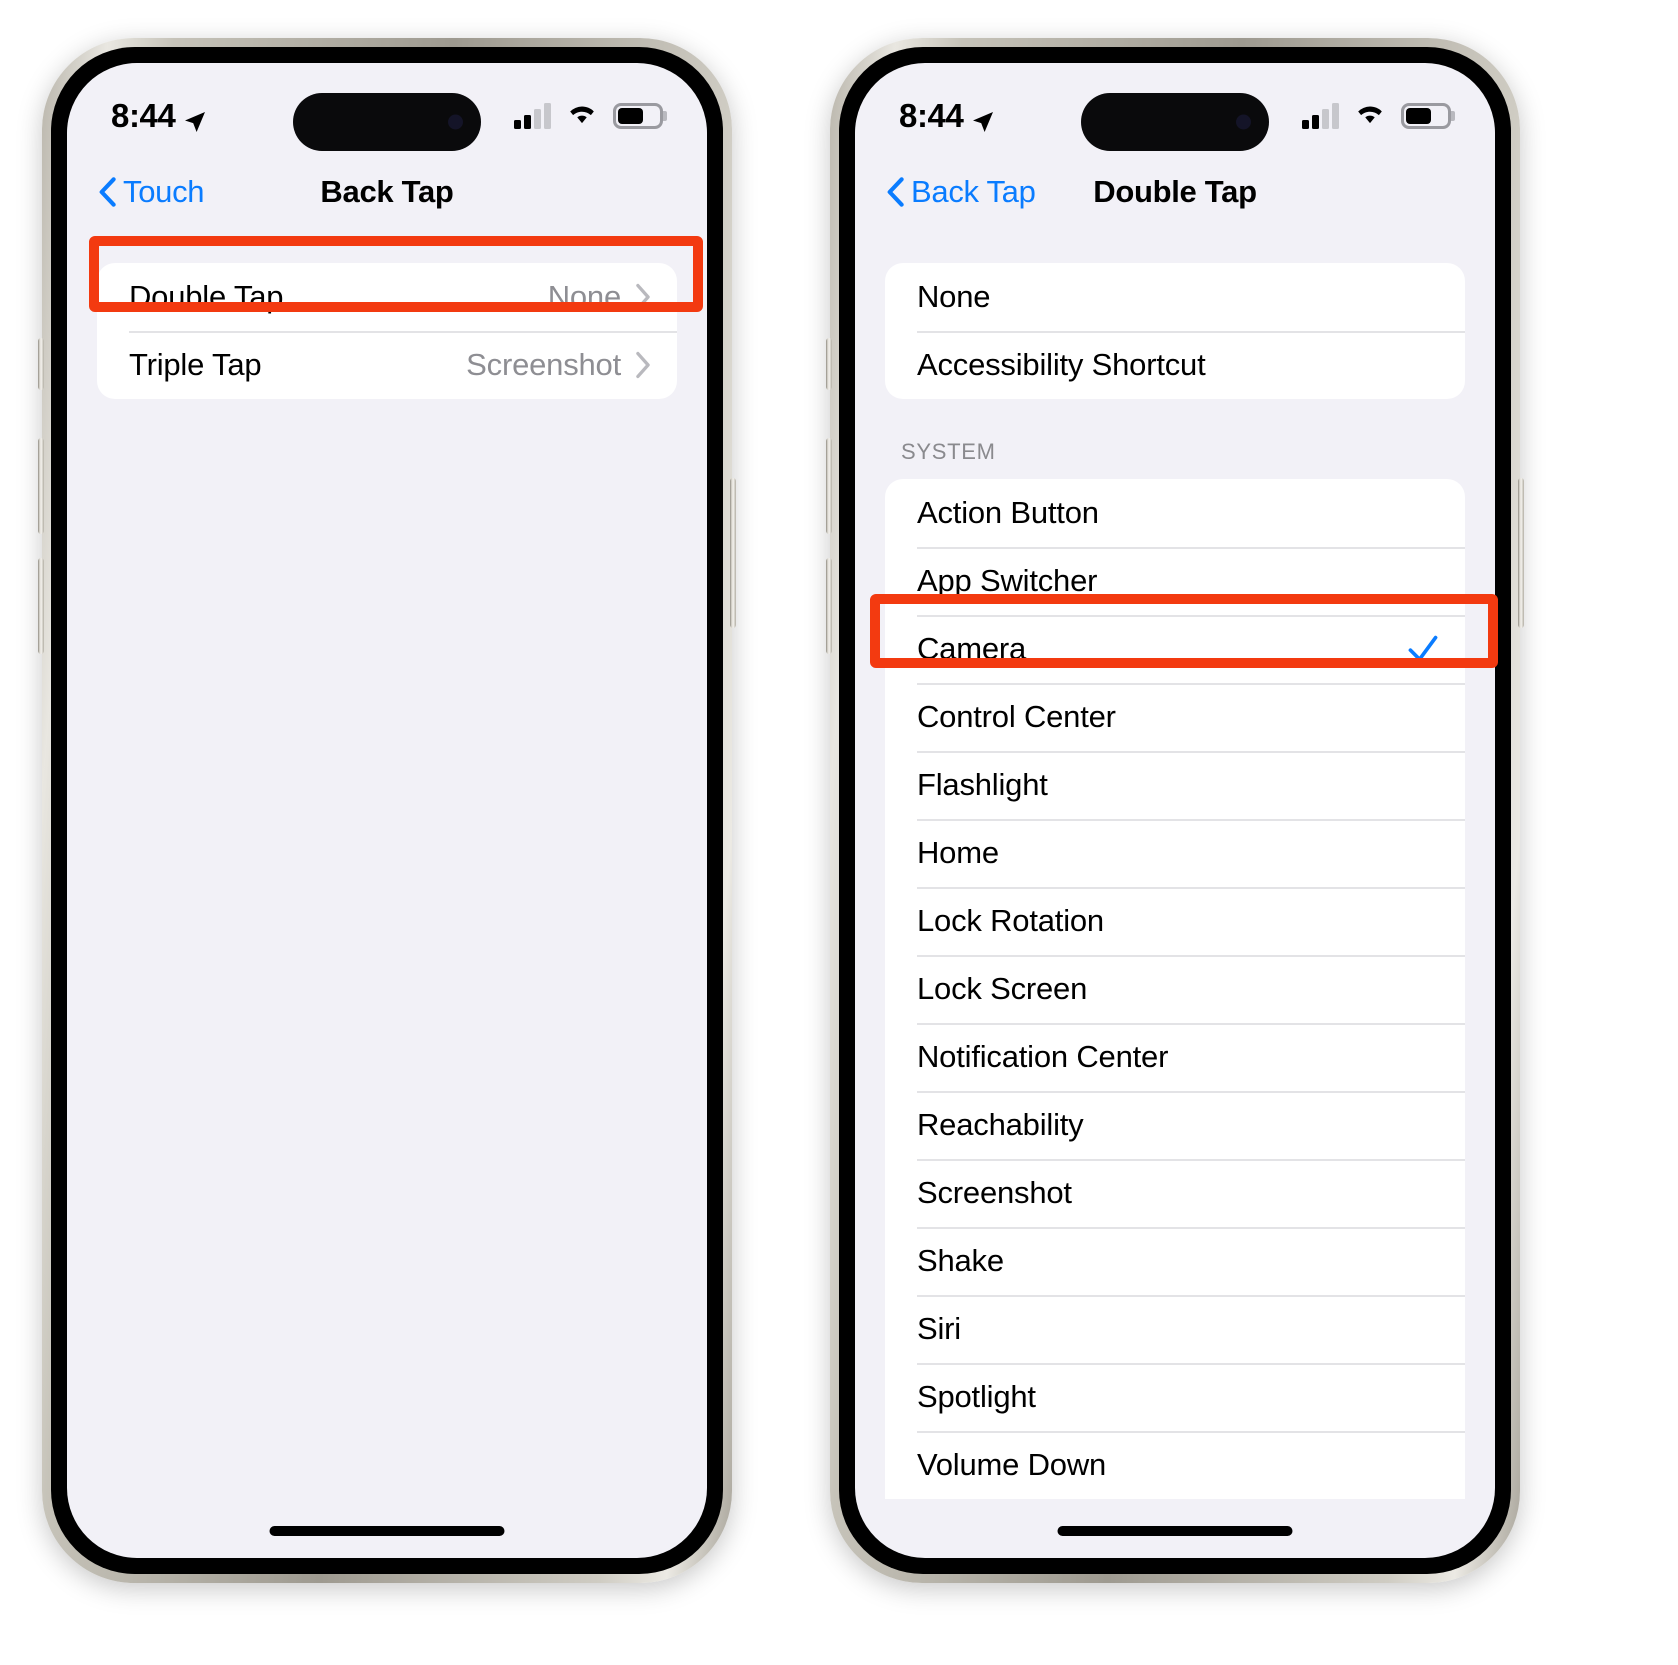 This screenshot has height=1665, width=1678. I want to click on section-header-system: SYSTEM, so click(948, 451).